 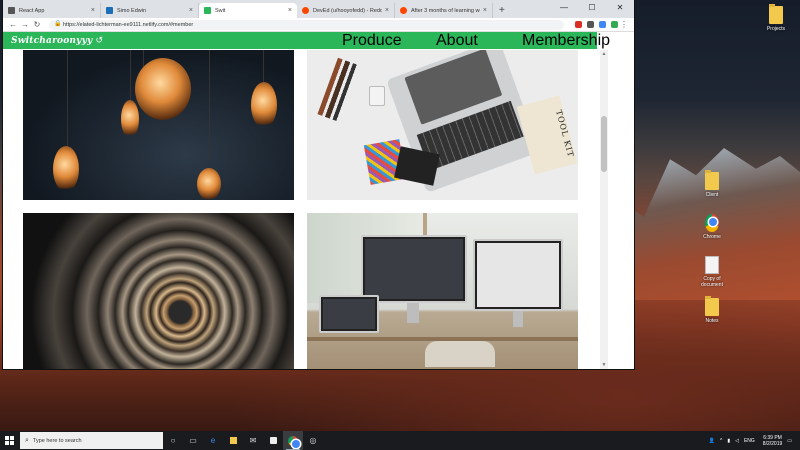 What do you see at coordinates (604, 144) in the screenshot?
I see `scrollbar-thumb` at bounding box center [604, 144].